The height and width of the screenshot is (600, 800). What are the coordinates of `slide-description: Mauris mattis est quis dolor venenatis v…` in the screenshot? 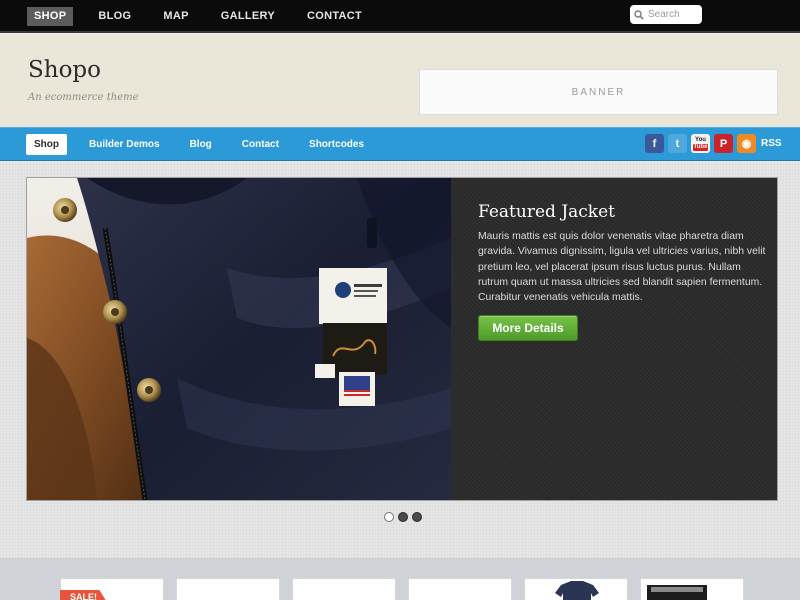 It's located at (622, 267).